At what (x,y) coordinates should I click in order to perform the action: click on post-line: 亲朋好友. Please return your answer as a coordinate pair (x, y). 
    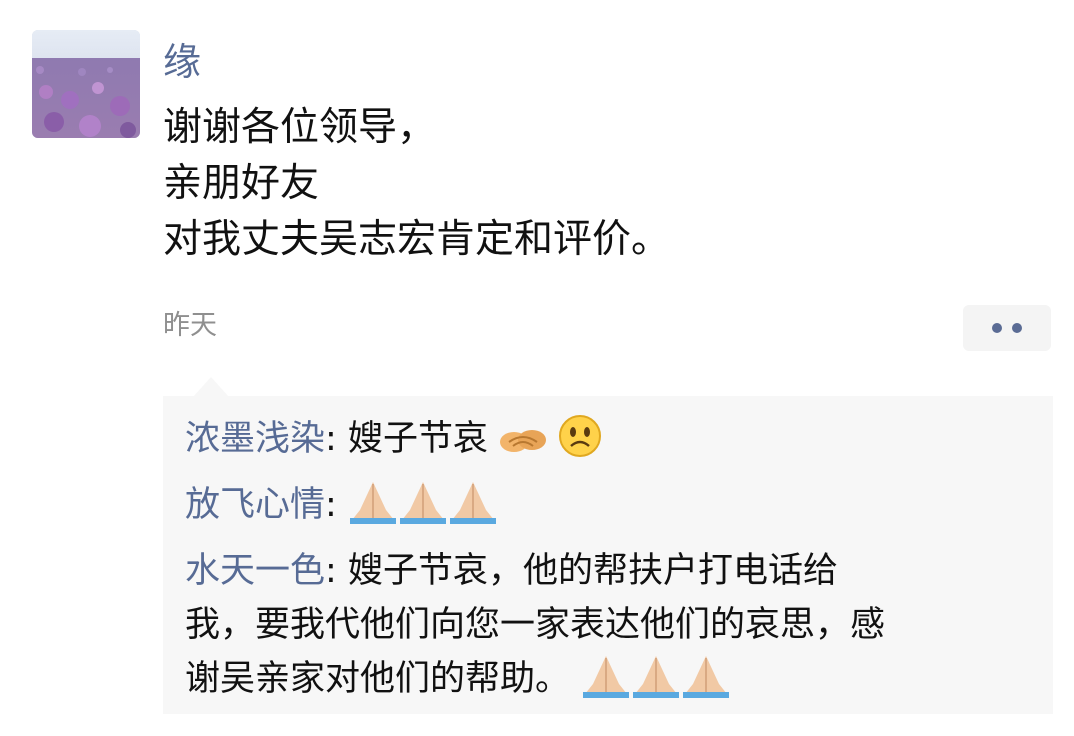
    Looking at the image, I should click on (241, 183).